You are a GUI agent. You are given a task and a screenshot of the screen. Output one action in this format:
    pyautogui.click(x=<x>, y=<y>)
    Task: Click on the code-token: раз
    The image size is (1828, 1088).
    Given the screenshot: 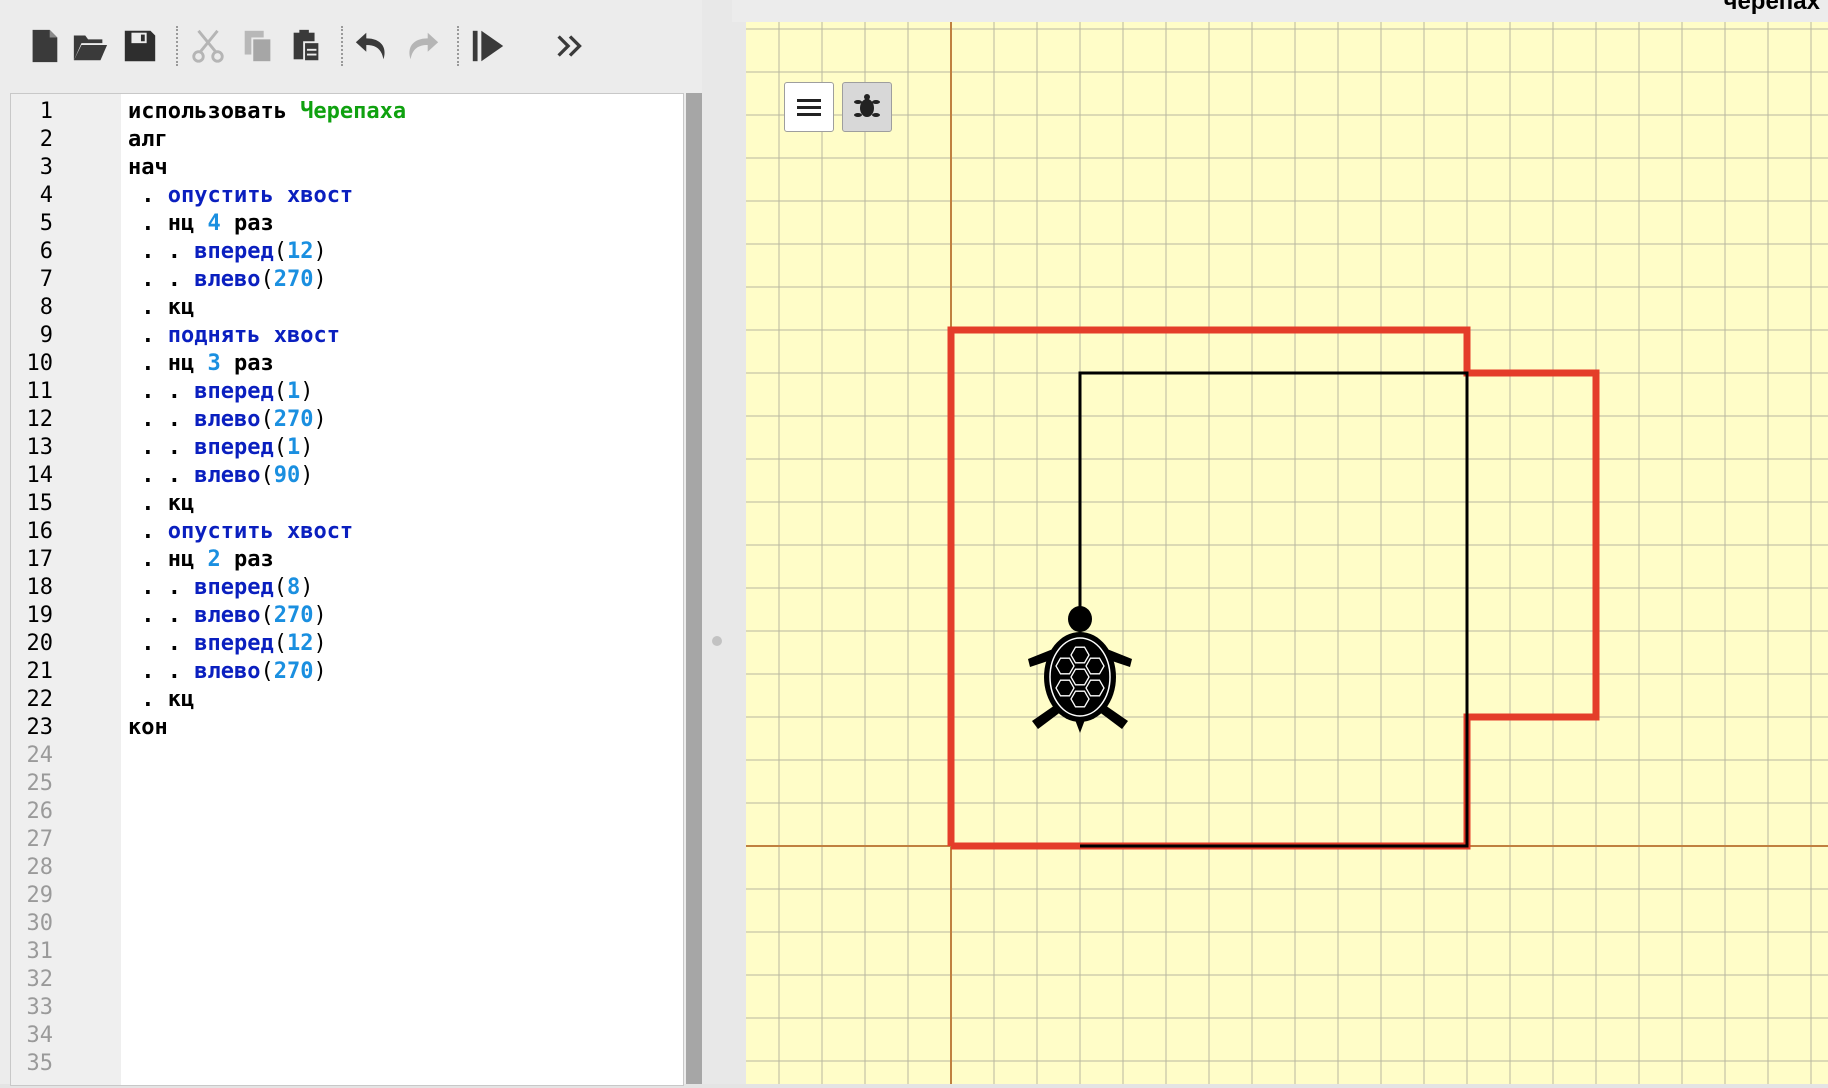 What is the action you would take?
    pyautogui.click(x=247, y=363)
    